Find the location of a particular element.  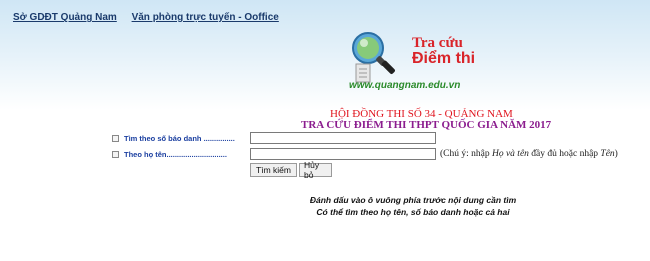

nav-link-ooffice: Văn phòng trực tuyến - Ooffice is located at coordinates (205, 17).